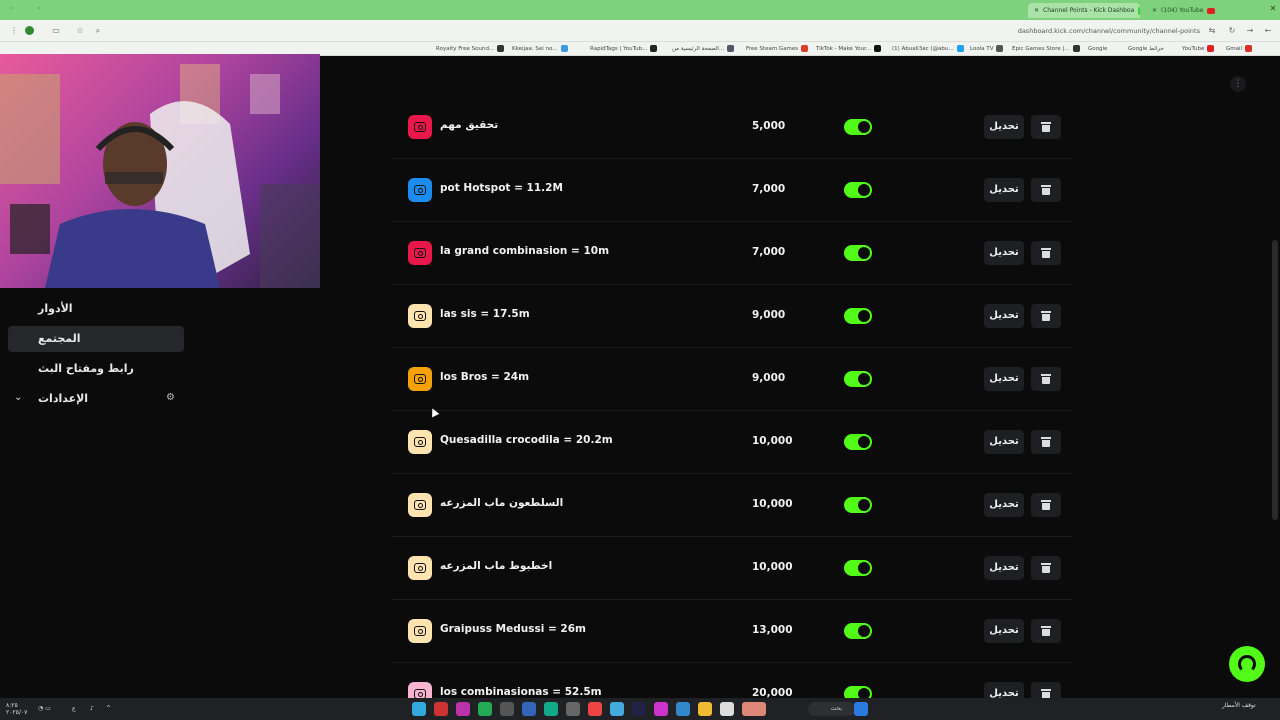 This screenshot has height=720, width=1280. I want to click on support-button, so click(1247, 664).